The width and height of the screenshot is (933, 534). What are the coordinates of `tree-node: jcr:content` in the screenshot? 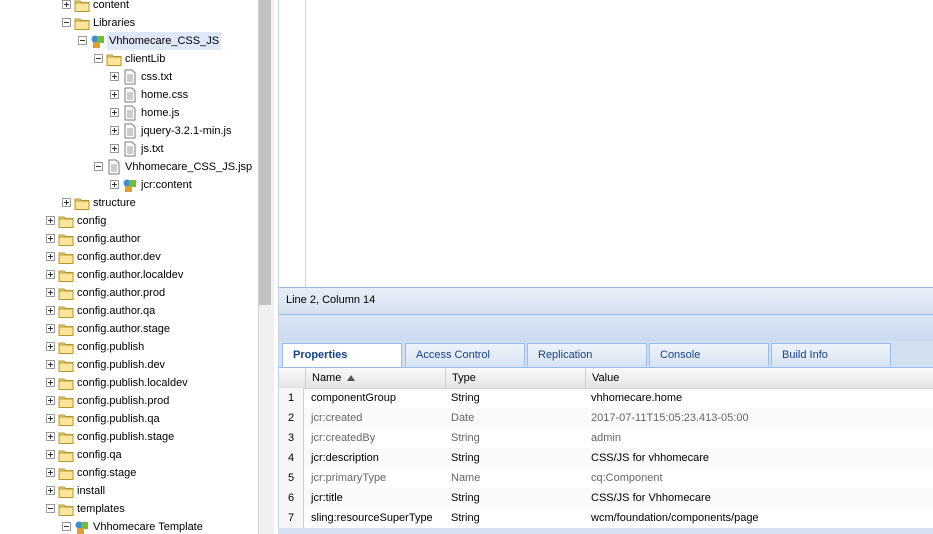 It's located at (129, 185).